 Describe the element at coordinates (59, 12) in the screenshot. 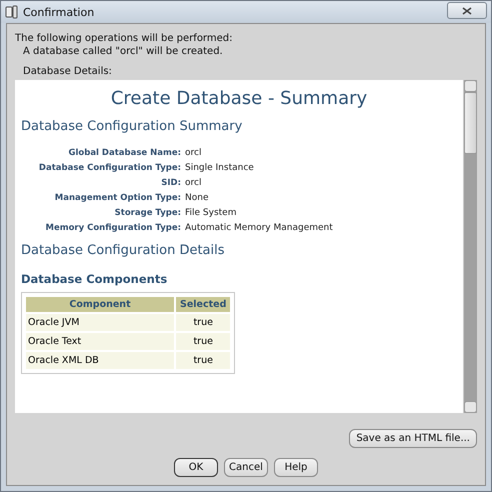

I see `window-title: Confirmation` at that location.